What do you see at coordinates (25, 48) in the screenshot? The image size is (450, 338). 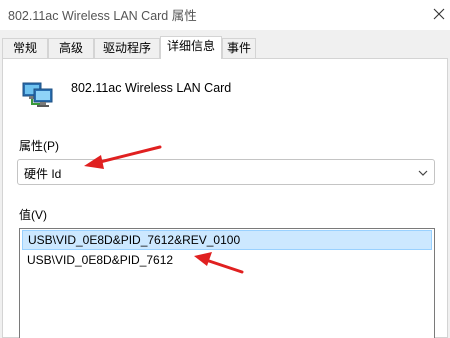 I see `tab-general: 常规` at bounding box center [25, 48].